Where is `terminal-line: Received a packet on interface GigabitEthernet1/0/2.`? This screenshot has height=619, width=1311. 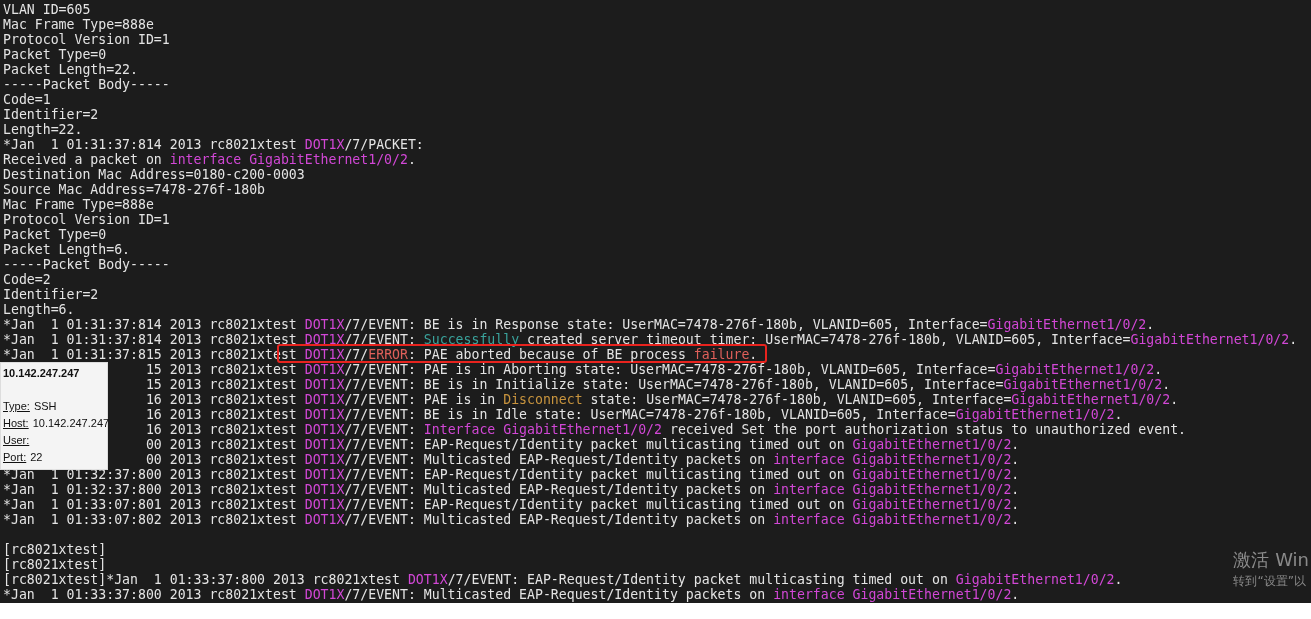 terminal-line: Received a packet on interface GigabitEthernet1/0/2. is located at coordinates (209, 159).